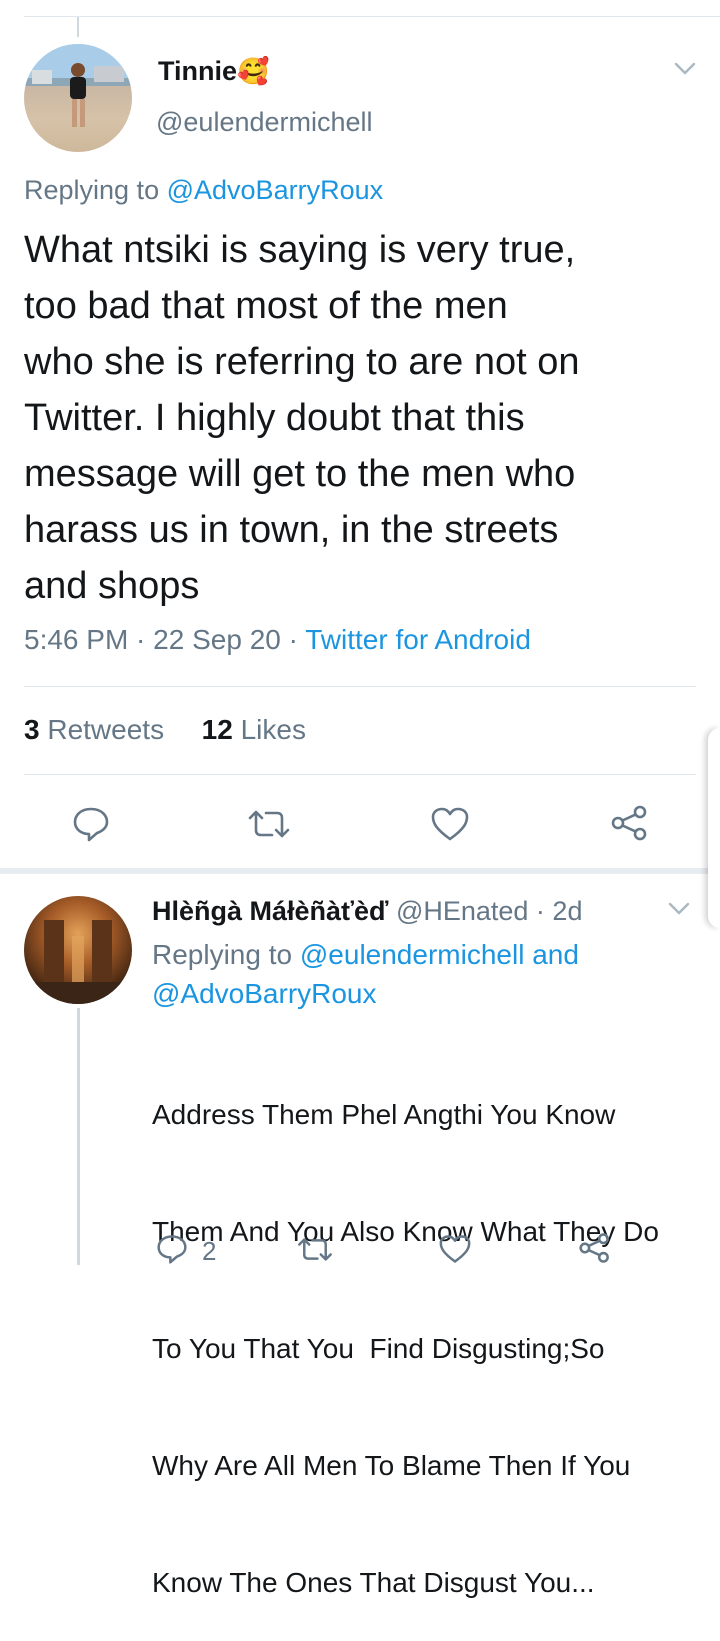 The height and width of the screenshot is (1641, 720). I want to click on smiling-face-with-hearts-icon: 🥰, so click(253, 71).